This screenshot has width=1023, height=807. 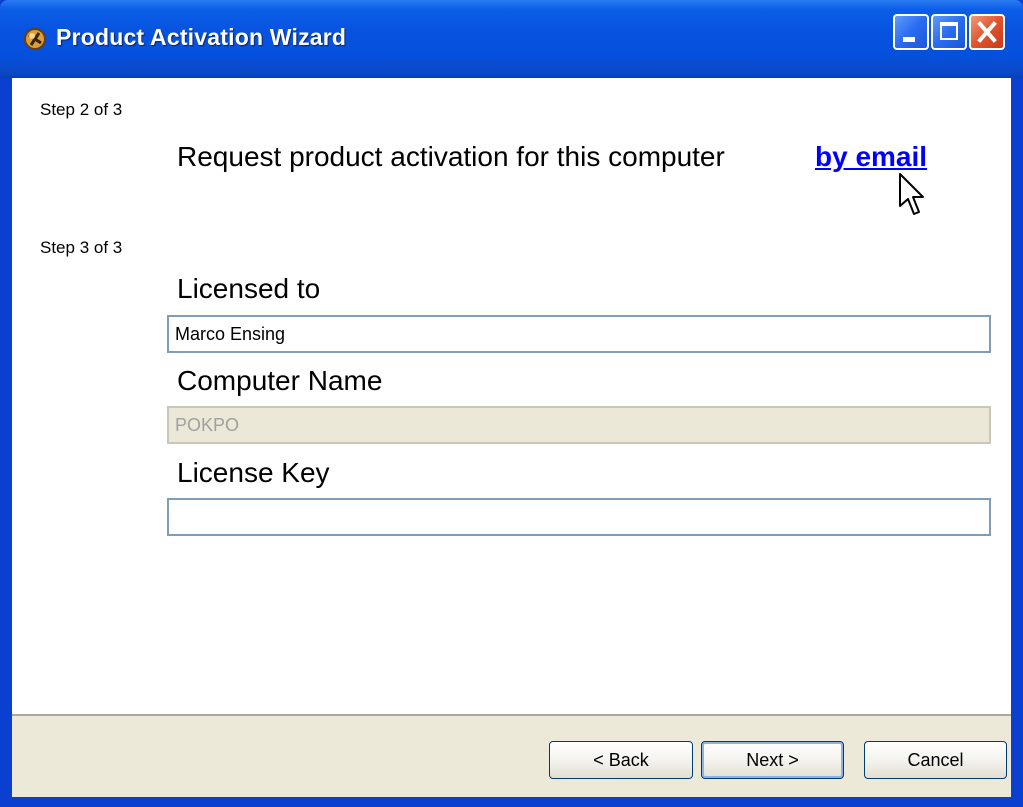 What do you see at coordinates (579, 517) in the screenshot?
I see `license-key-field` at bounding box center [579, 517].